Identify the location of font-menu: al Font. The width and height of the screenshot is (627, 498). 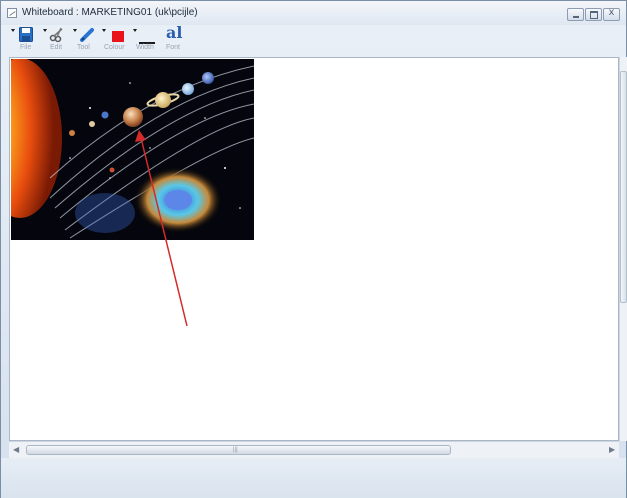
(174, 39).